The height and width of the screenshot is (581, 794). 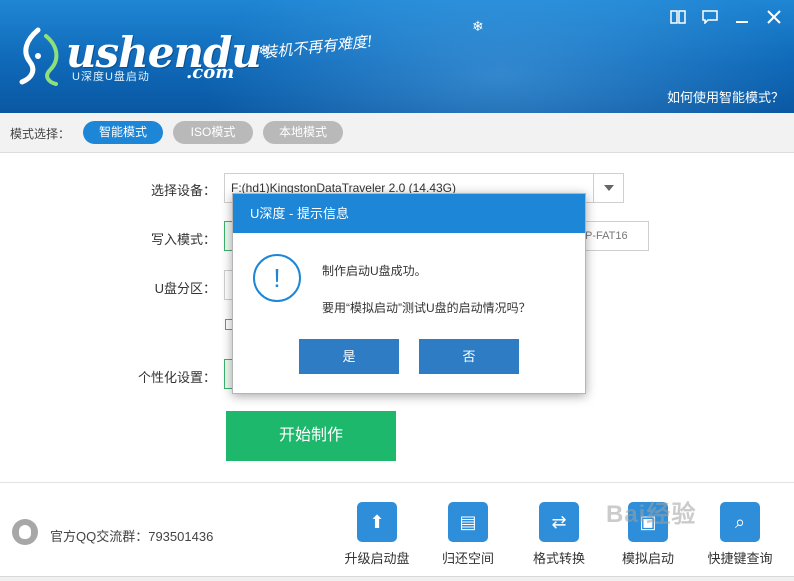 I want to click on device-label: 选择设备：, so click(x=183, y=190).